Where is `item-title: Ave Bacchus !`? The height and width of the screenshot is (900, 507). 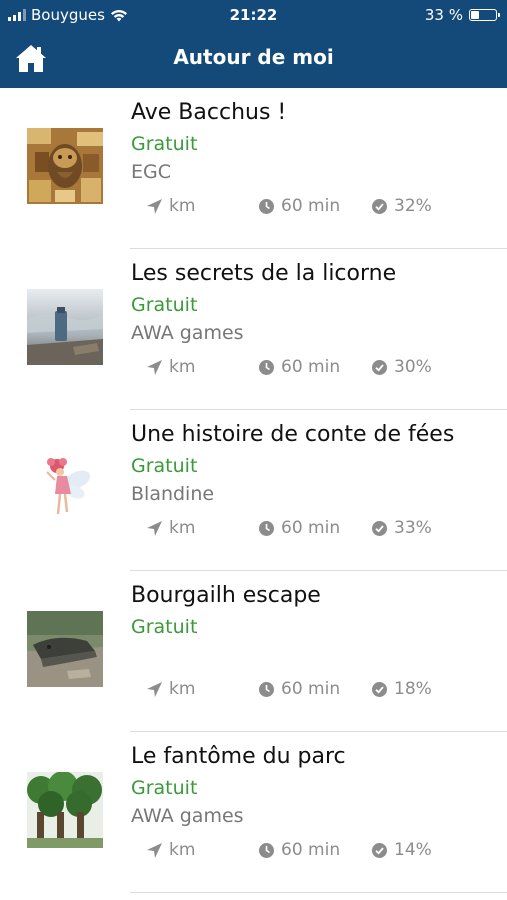 item-title: Ave Bacchus ! is located at coordinates (209, 112).